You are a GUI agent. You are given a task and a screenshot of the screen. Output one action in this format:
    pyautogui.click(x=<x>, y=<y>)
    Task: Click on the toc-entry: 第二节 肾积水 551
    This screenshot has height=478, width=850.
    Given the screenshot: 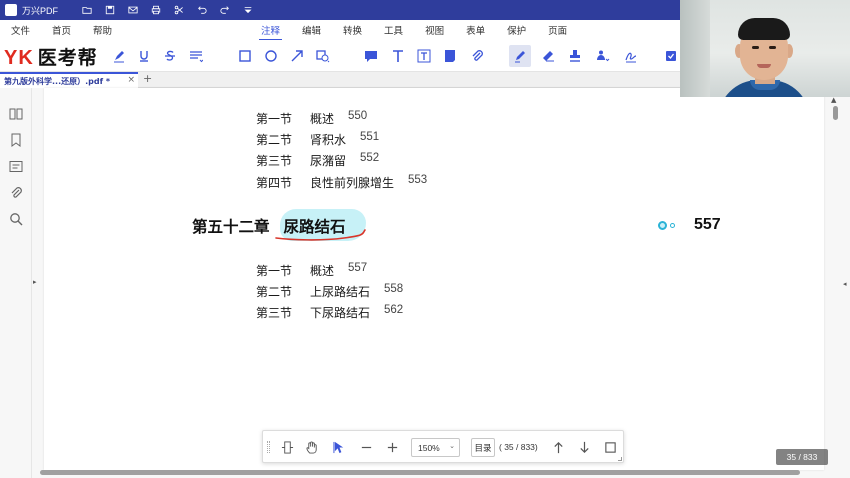 What is the action you would take?
    pyautogui.click(x=317, y=139)
    